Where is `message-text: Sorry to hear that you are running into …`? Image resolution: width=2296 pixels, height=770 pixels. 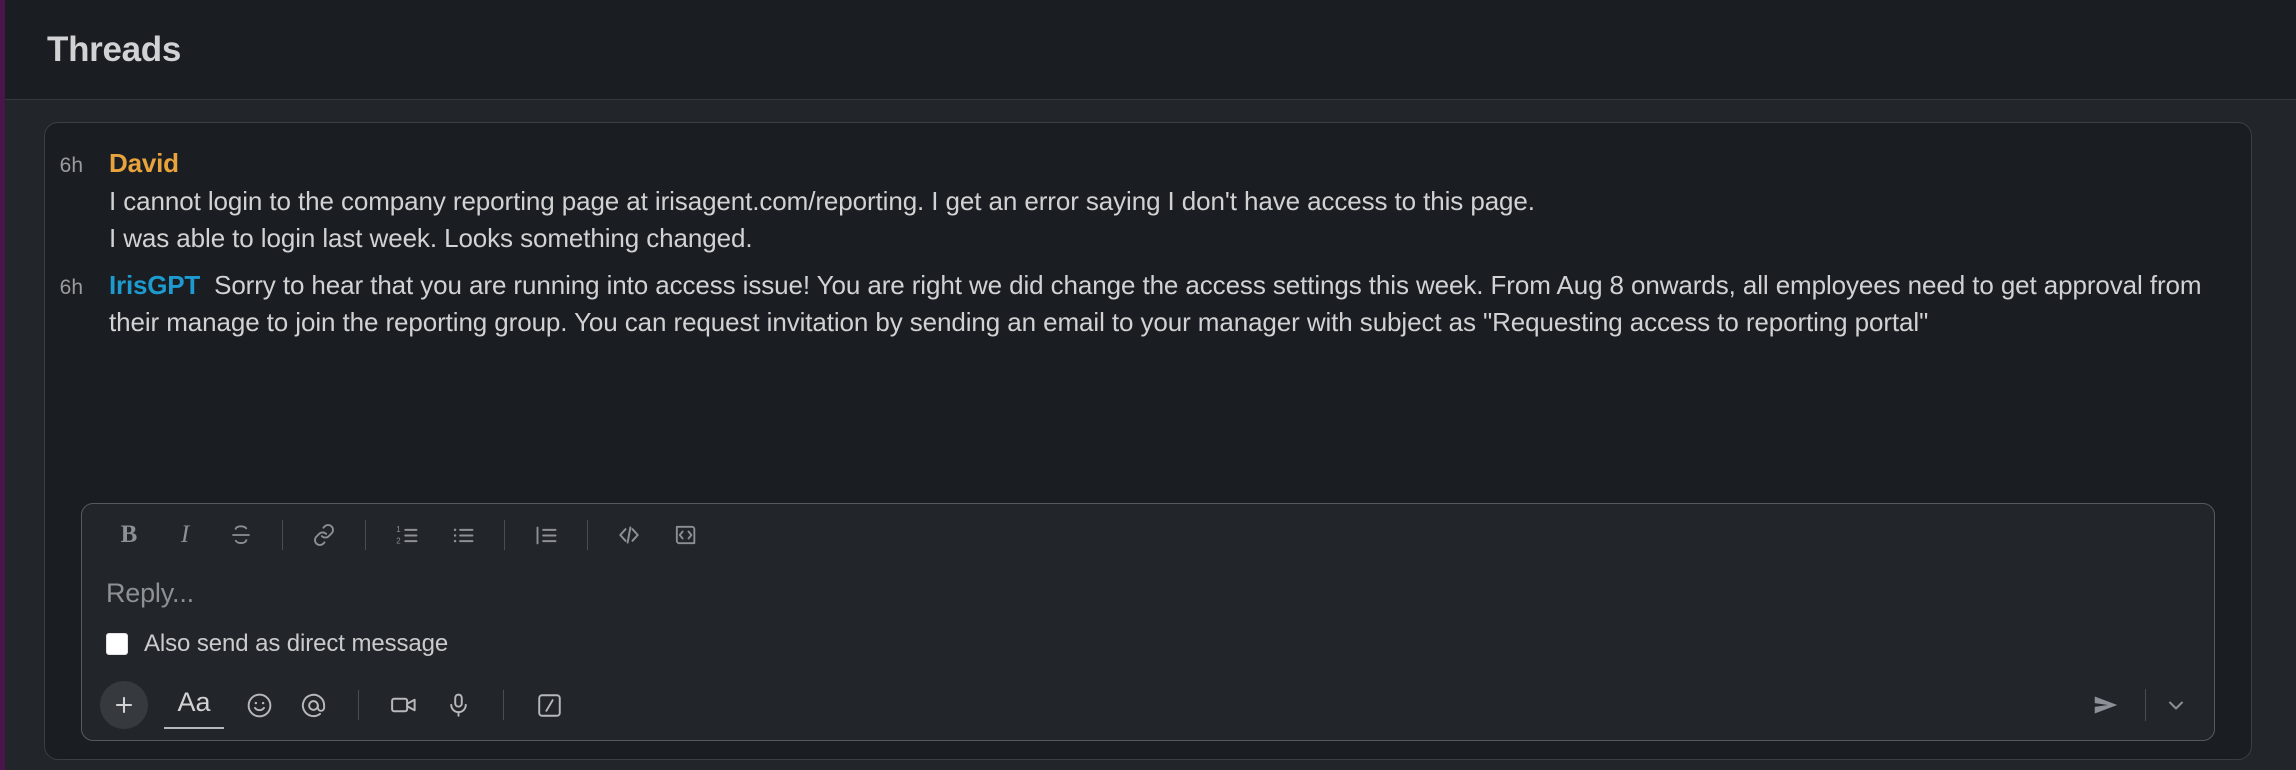 message-text: Sorry to hear that you are running into … is located at coordinates (1155, 304).